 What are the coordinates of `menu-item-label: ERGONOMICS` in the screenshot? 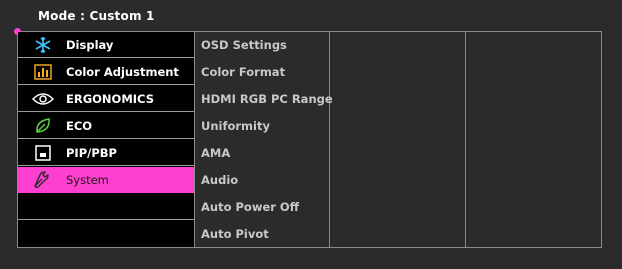 It's located at (110, 98).